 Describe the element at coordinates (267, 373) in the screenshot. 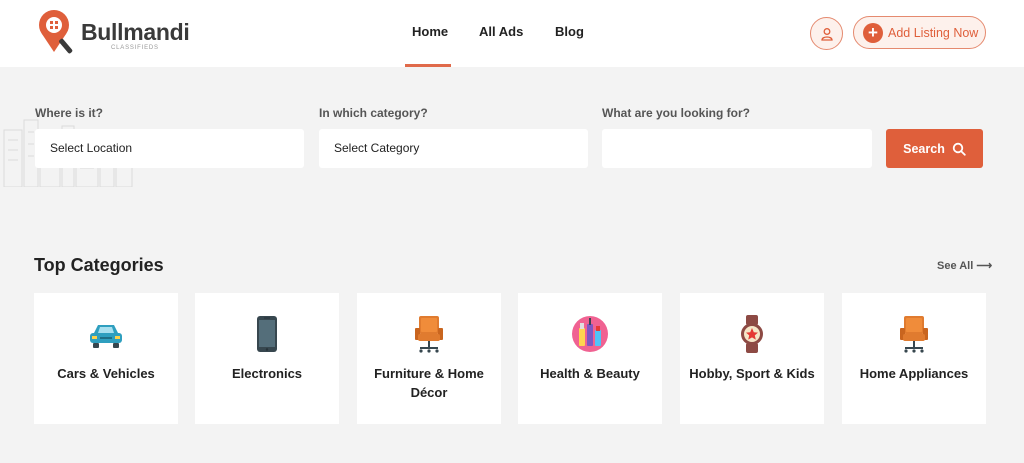

I see `category-label: Electronics` at that location.